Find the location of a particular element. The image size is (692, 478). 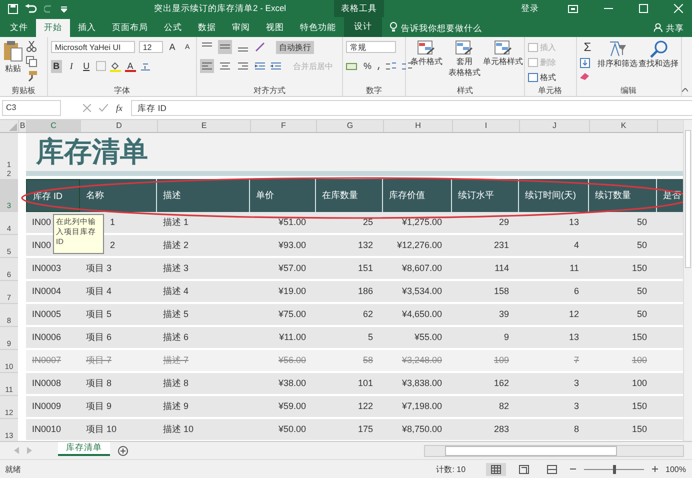

horizontal-scrollbar is located at coordinates (554, 450).